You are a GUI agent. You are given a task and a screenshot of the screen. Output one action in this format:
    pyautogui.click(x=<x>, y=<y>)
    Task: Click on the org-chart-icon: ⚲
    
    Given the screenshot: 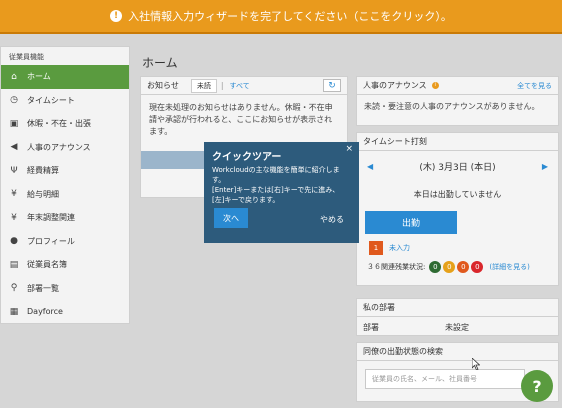 What is the action you would take?
    pyautogui.click(x=14, y=288)
    